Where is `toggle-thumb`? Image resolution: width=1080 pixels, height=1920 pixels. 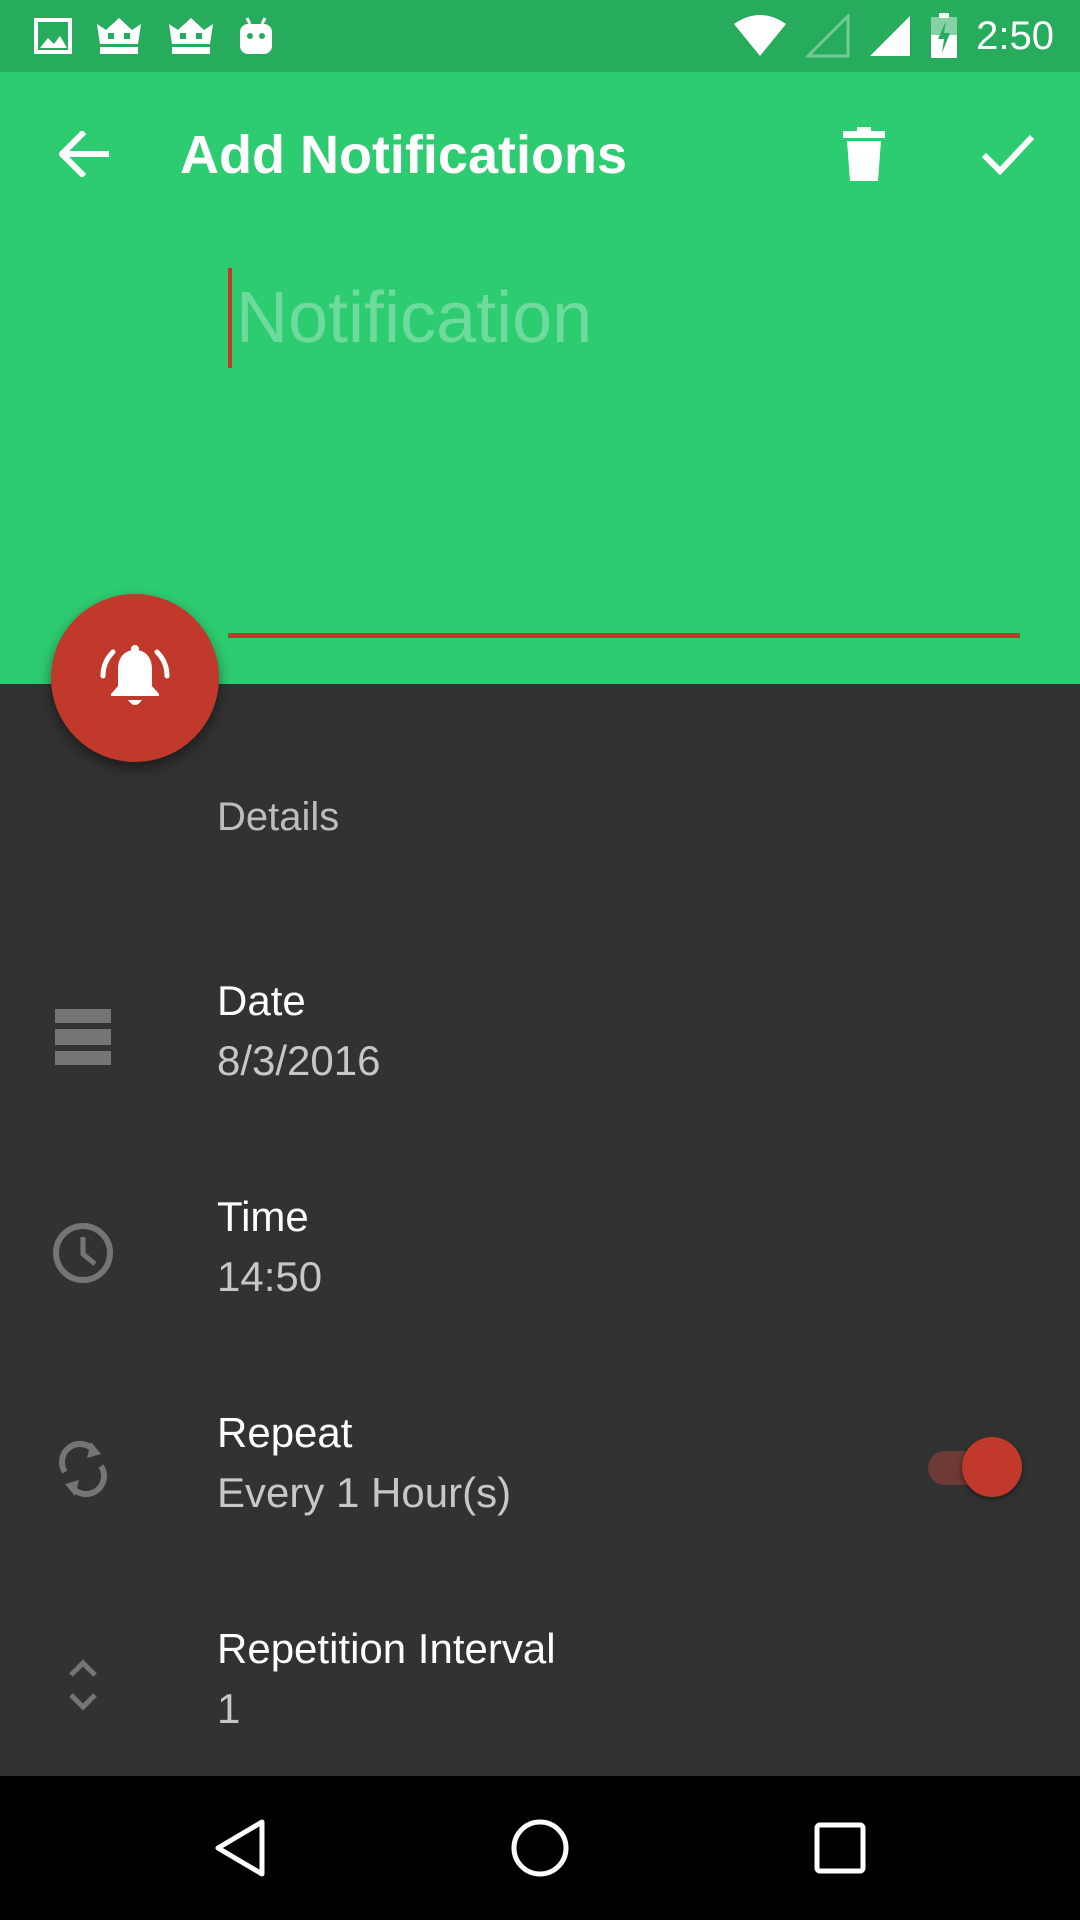
toggle-thumb is located at coordinates (992, 1467).